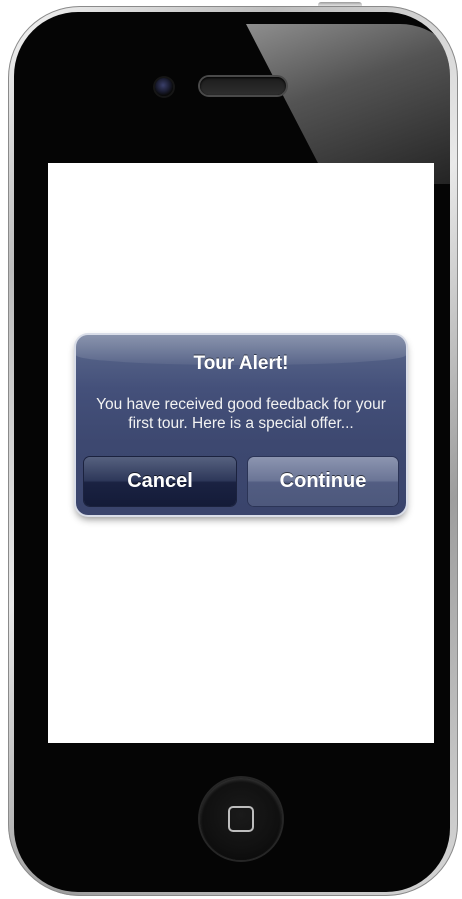 The width and height of the screenshot is (462, 899). Describe the element at coordinates (164, 87) in the screenshot. I see `front-camera-icon` at that location.